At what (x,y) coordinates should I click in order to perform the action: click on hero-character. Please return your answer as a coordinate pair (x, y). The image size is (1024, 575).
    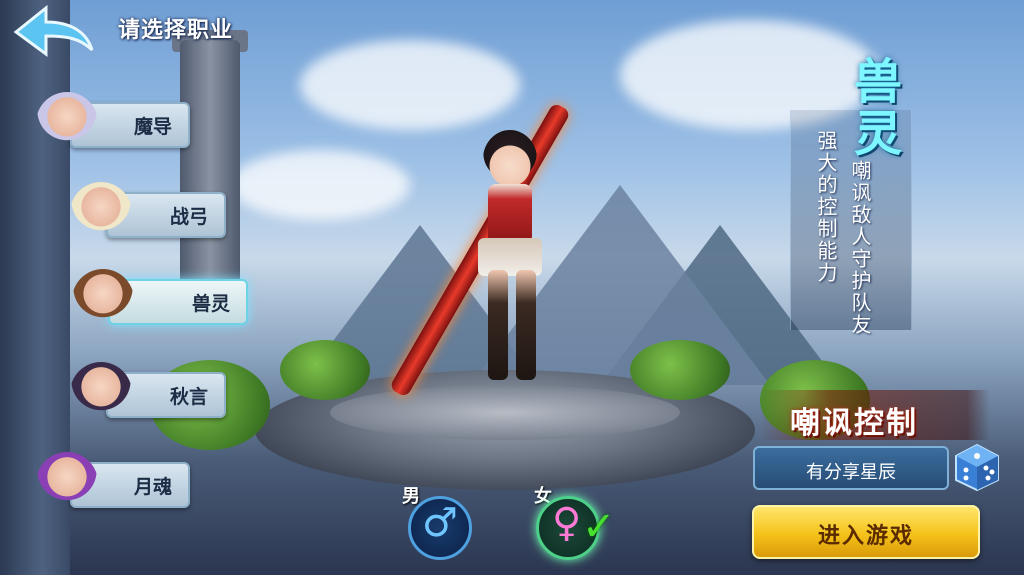
    Looking at the image, I should click on (510, 265).